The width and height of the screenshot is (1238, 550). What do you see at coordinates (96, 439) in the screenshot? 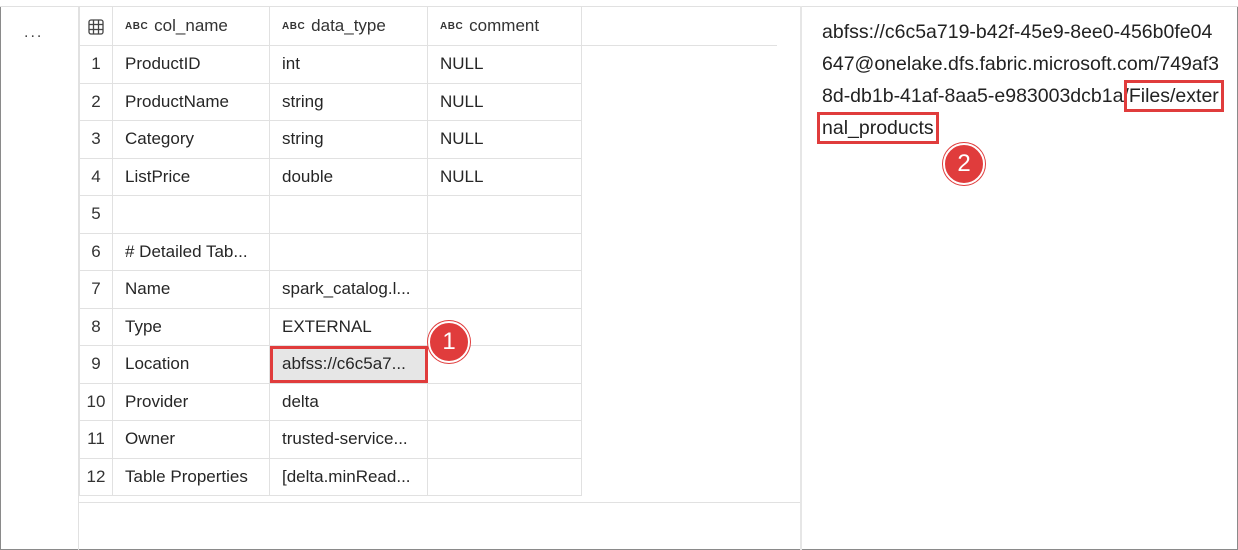
I see `row-number: 11` at bounding box center [96, 439].